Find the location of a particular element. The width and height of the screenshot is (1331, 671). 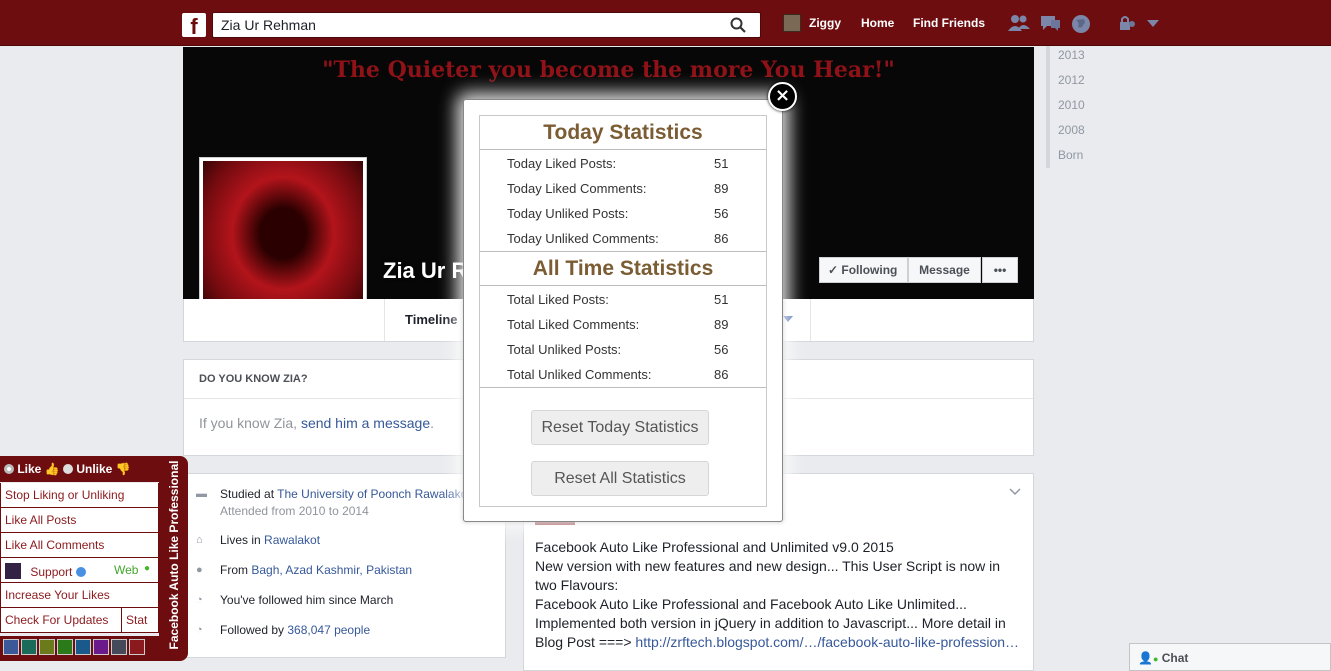

messages-icon is located at coordinates (1050, 23).